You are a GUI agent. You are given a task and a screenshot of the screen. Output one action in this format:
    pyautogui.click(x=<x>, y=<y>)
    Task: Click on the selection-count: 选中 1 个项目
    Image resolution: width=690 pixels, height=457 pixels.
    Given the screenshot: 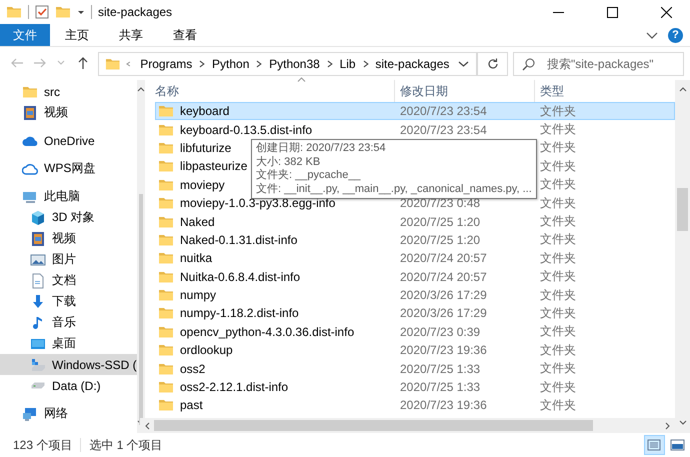 What is the action you would take?
    pyautogui.click(x=126, y=445)
    